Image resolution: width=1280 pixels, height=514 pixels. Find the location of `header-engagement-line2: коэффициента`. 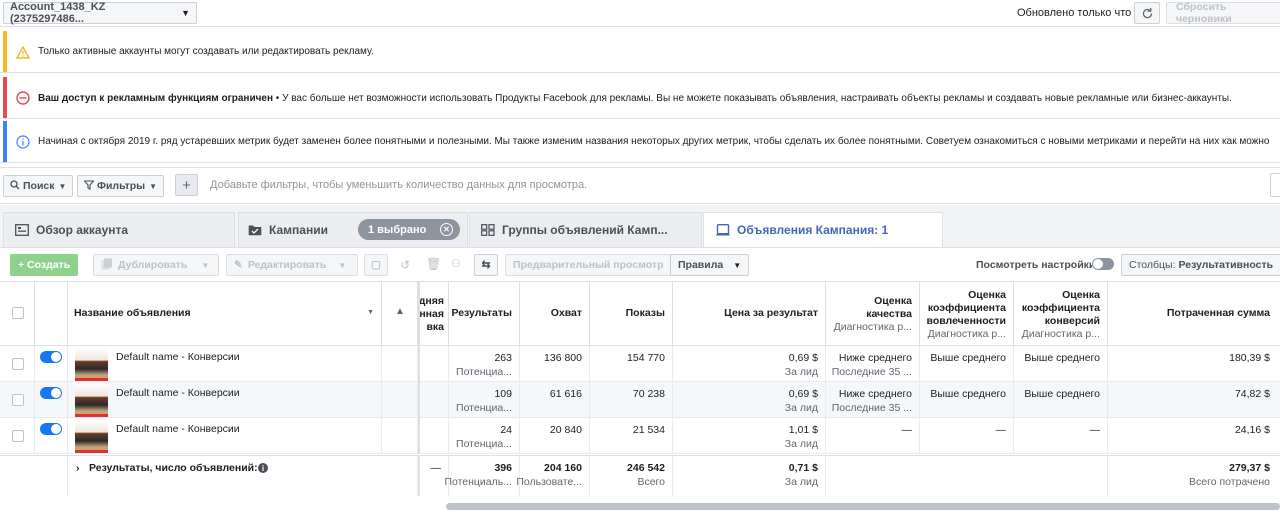

header-engagement-line2: коэффициента is located at coordinates (966, 308).